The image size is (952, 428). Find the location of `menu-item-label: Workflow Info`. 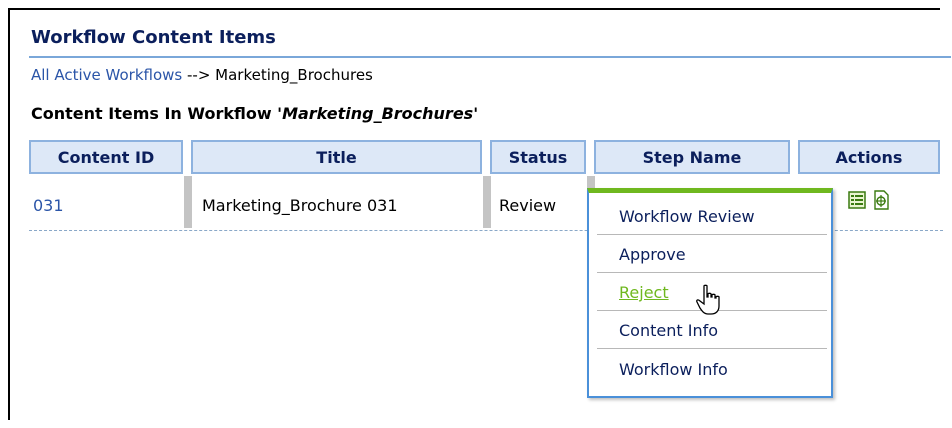

menu-item-label: Workflow Info is located at coordinates (673, 369).